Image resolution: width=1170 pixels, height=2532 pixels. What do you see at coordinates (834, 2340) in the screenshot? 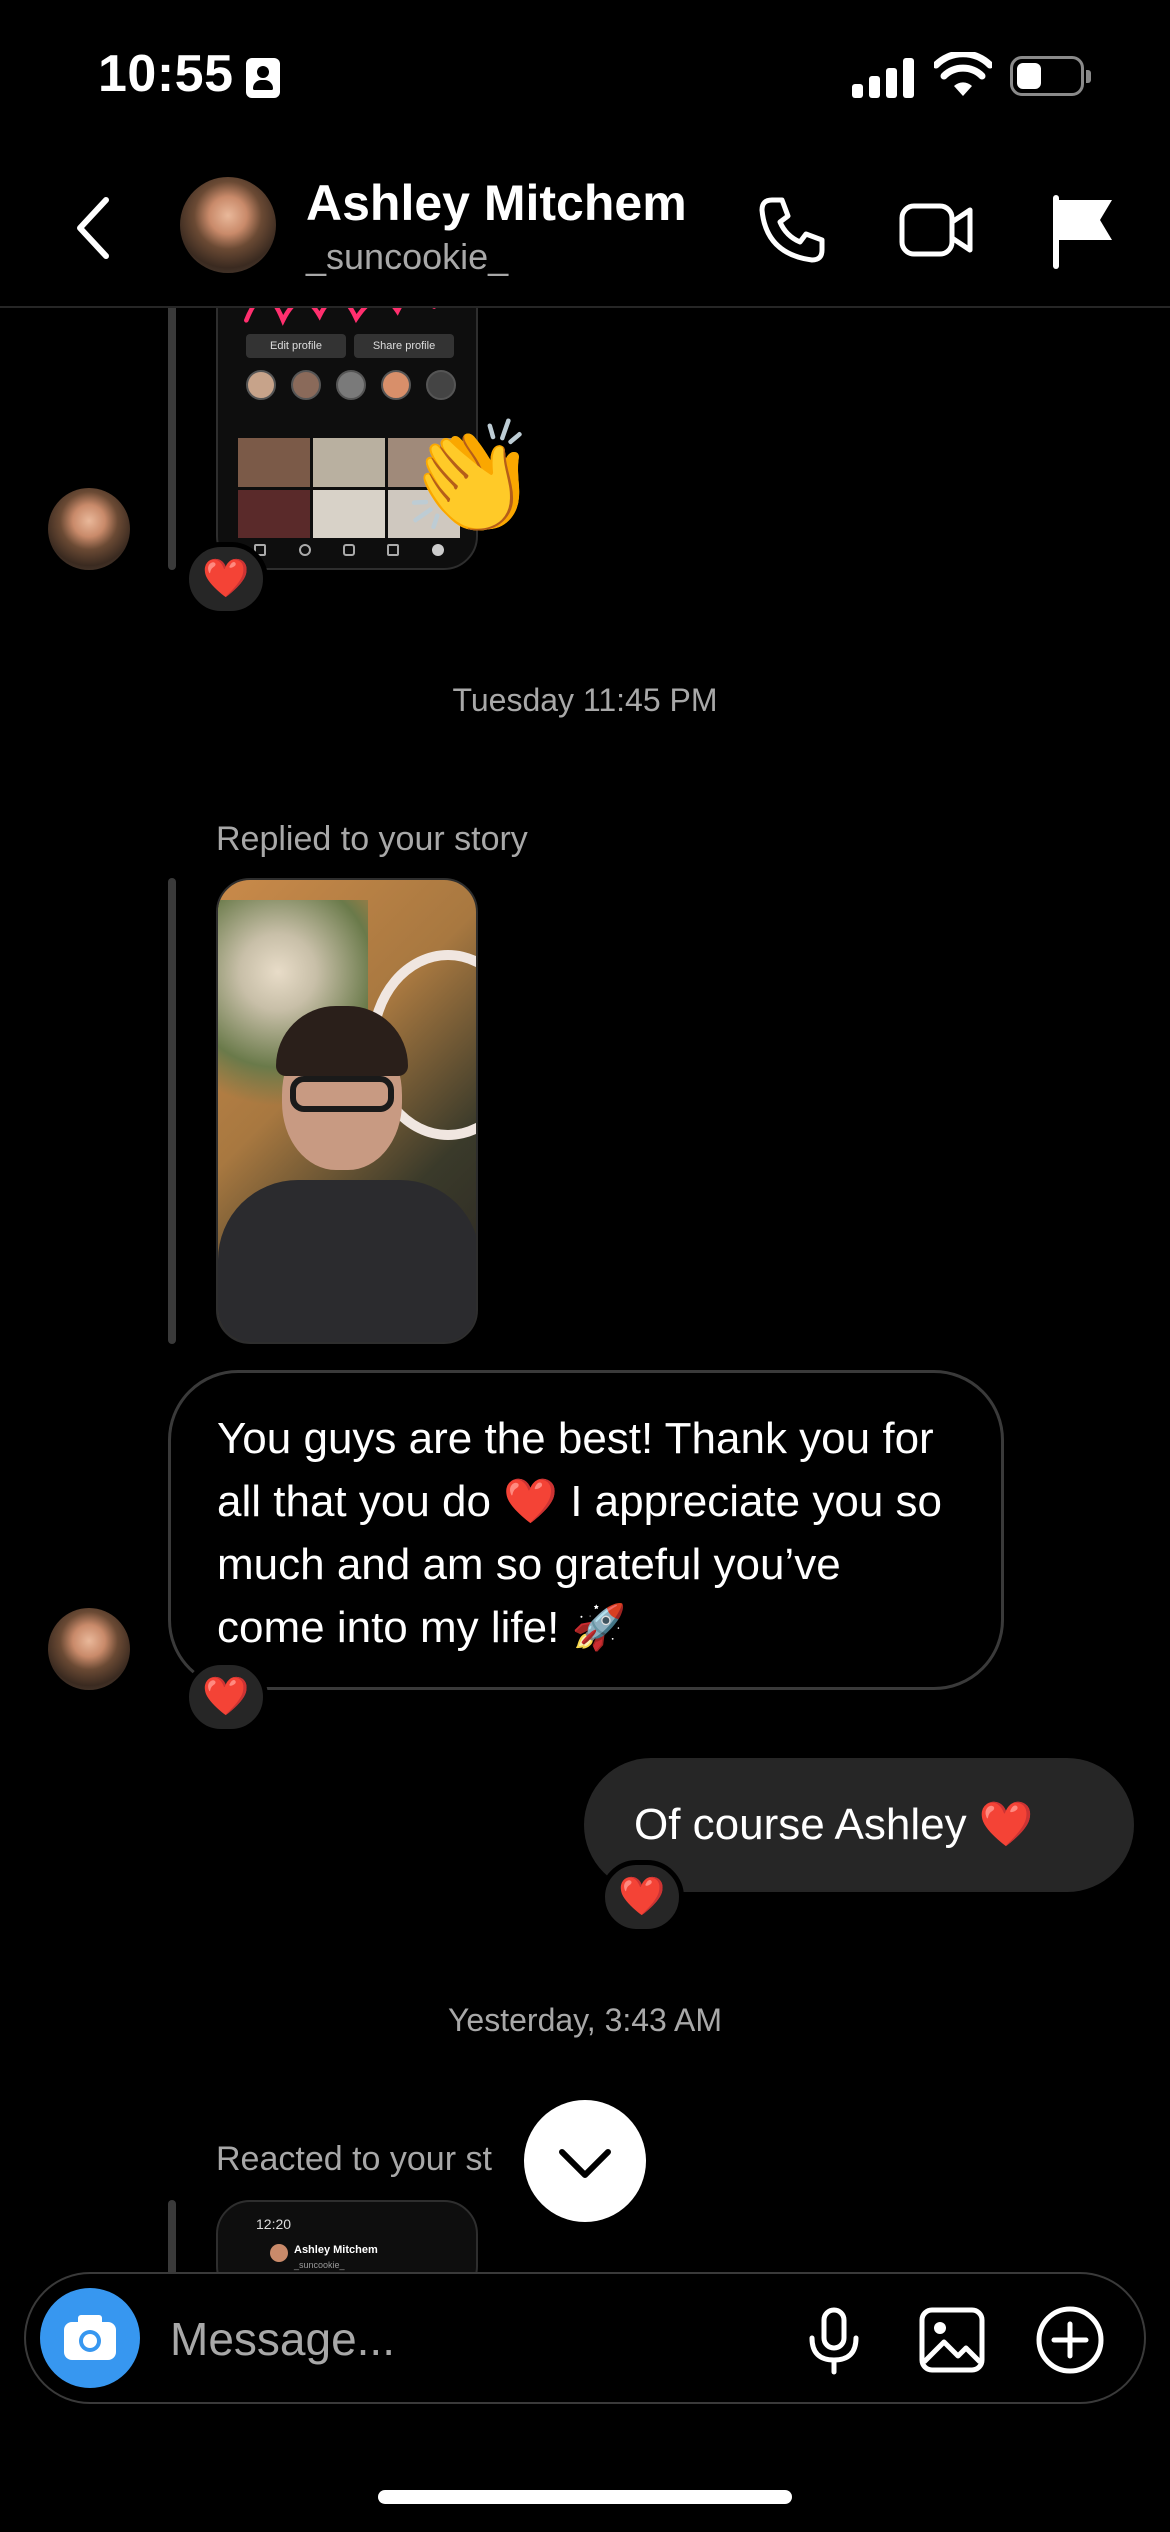
I see `microphone-icon` at bounding box center [834, 2340].